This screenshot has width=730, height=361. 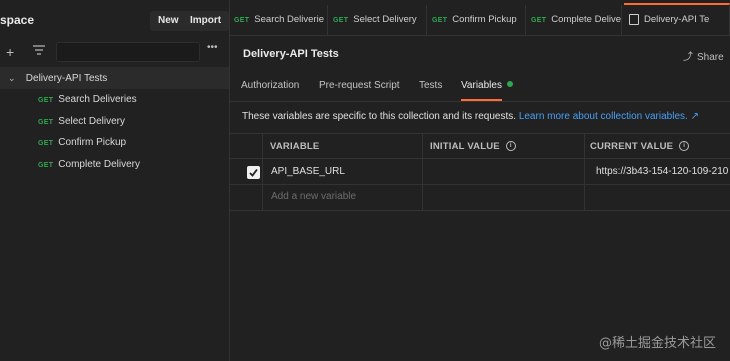 I want to click on tab-label: Delivery-API Te, so click(x=677, y=19).